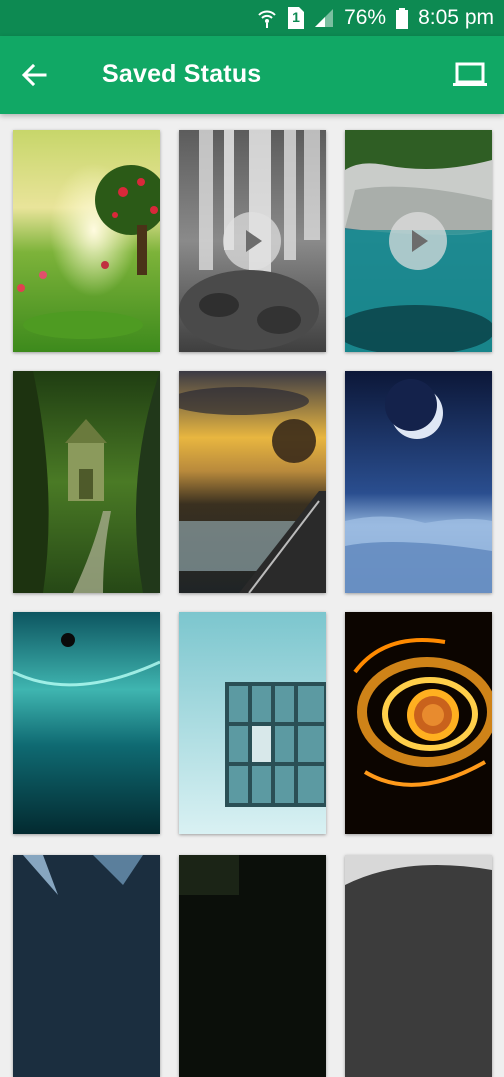 This screenshot has height=1077, width=504. I want to click on sim-icon: 1, so click(296, 18).